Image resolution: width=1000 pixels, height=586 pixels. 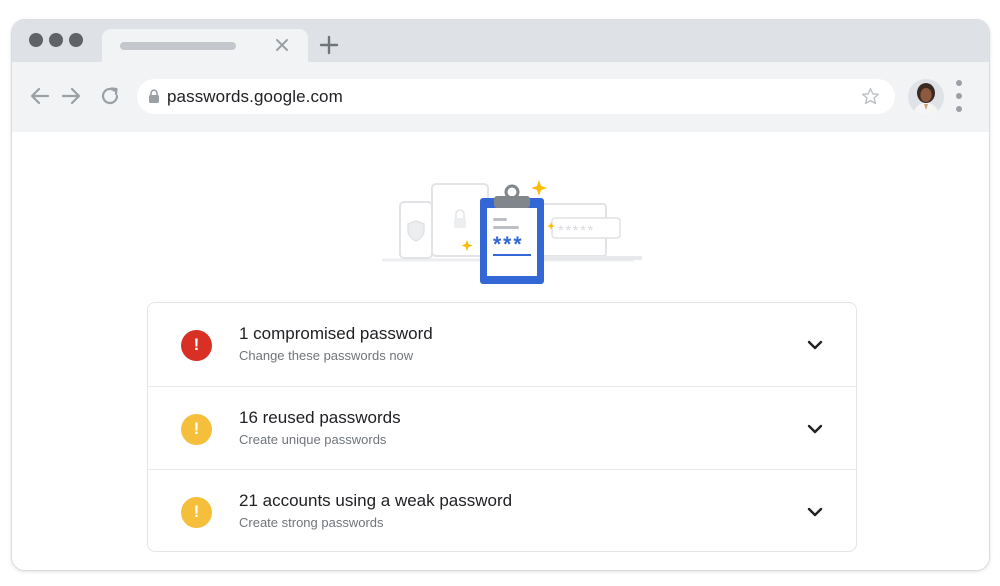 I want to click on arrow-right-icon, so click(x=71, y=96).